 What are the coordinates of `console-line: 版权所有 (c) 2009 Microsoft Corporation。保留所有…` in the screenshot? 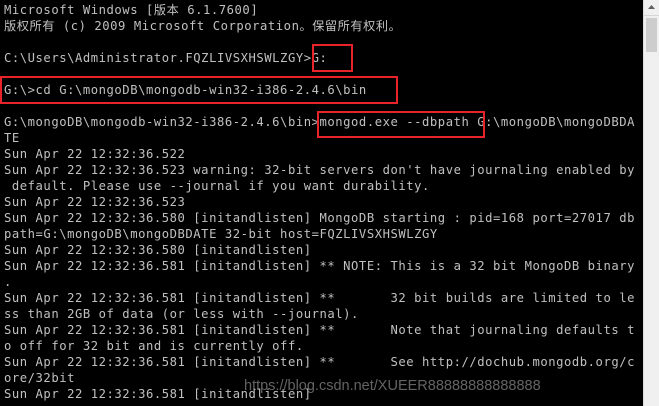 It's located at (203, 26).